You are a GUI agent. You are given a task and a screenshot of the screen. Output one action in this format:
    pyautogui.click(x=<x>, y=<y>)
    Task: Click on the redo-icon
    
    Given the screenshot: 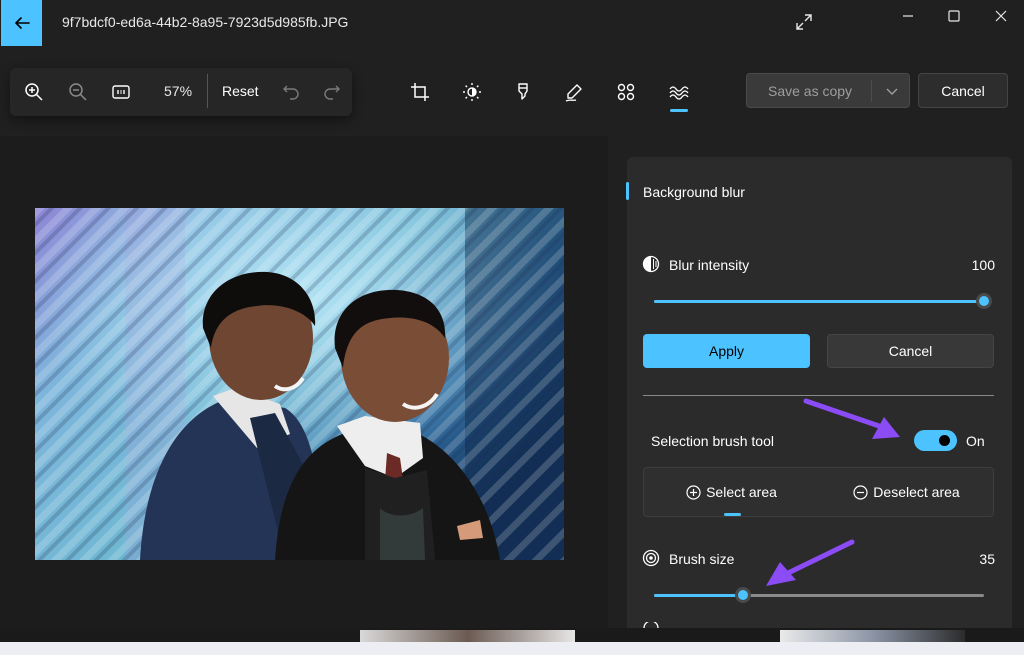 What is the action you would take?
    pyautogui.click(x=332, y=92)
    